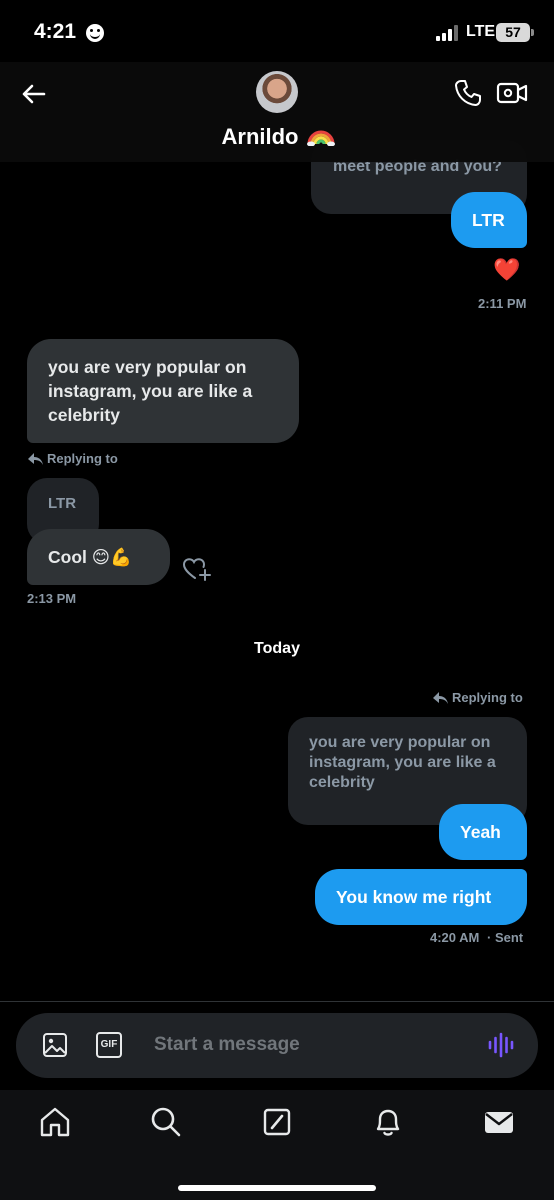  I want to click on heart-reaction: ❤️, so click(506, 270).